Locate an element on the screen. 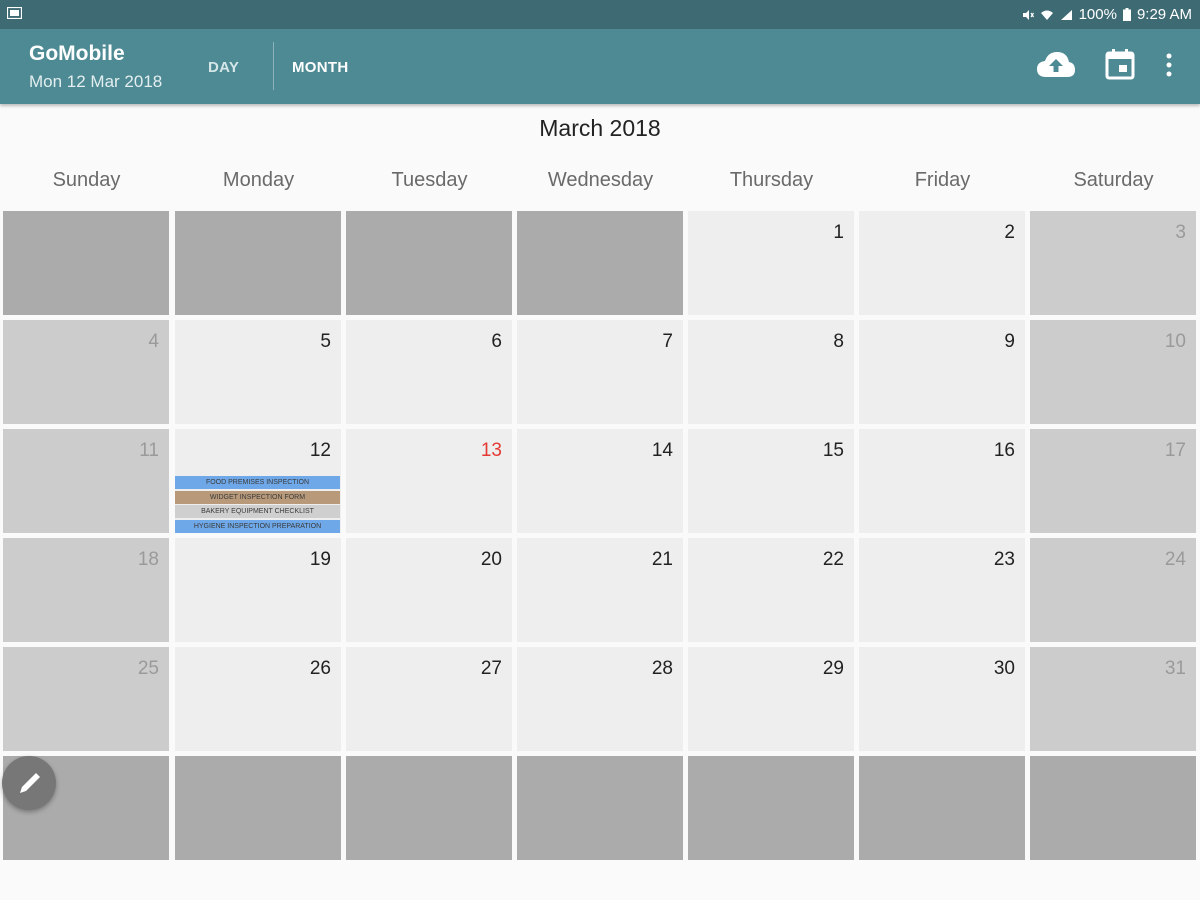  calendar-day-cell: 26 is located at coordinates (258, 699).